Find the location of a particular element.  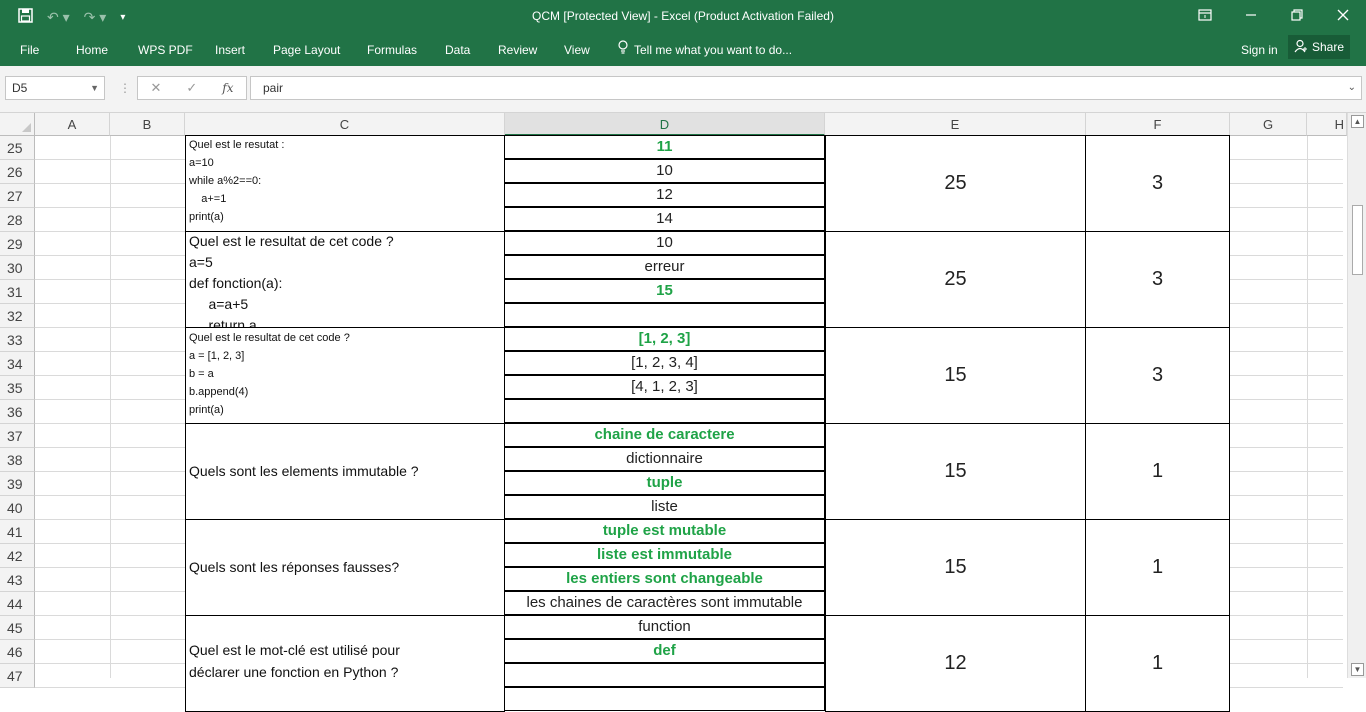

column-header-d: D is located at coordinates (665, 124).